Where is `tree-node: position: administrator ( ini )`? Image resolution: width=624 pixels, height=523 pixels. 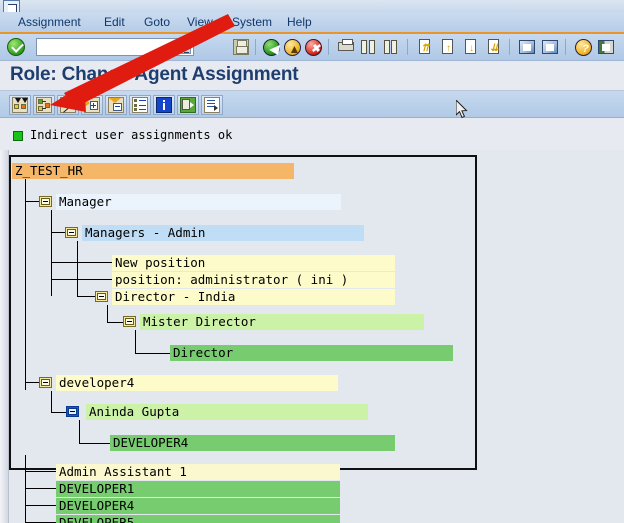 tree-node: position: administrator ( ini ) is located at coordinates (253, 280).